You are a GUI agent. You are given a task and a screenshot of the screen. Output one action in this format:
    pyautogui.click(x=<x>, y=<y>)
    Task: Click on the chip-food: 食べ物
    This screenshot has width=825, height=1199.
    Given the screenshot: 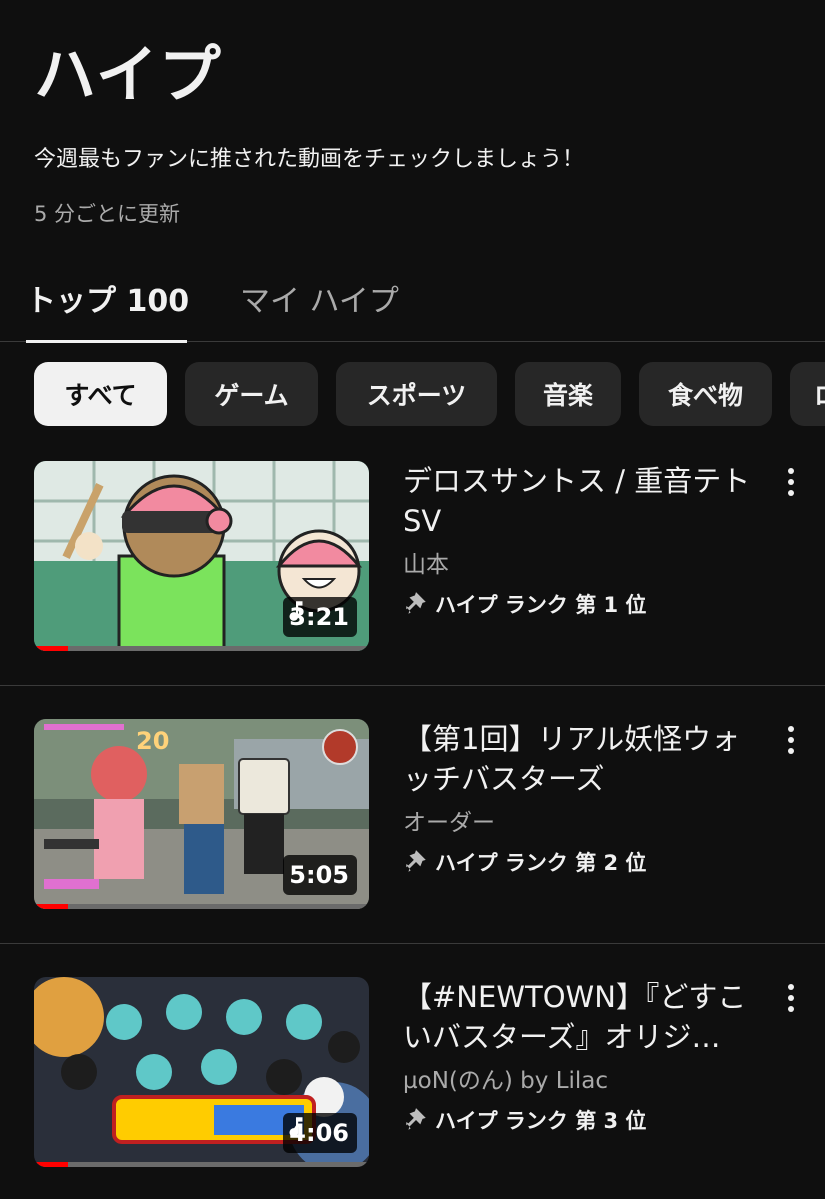 What is the action you would take?
    pyautogui.click(x=705, y=394)
    